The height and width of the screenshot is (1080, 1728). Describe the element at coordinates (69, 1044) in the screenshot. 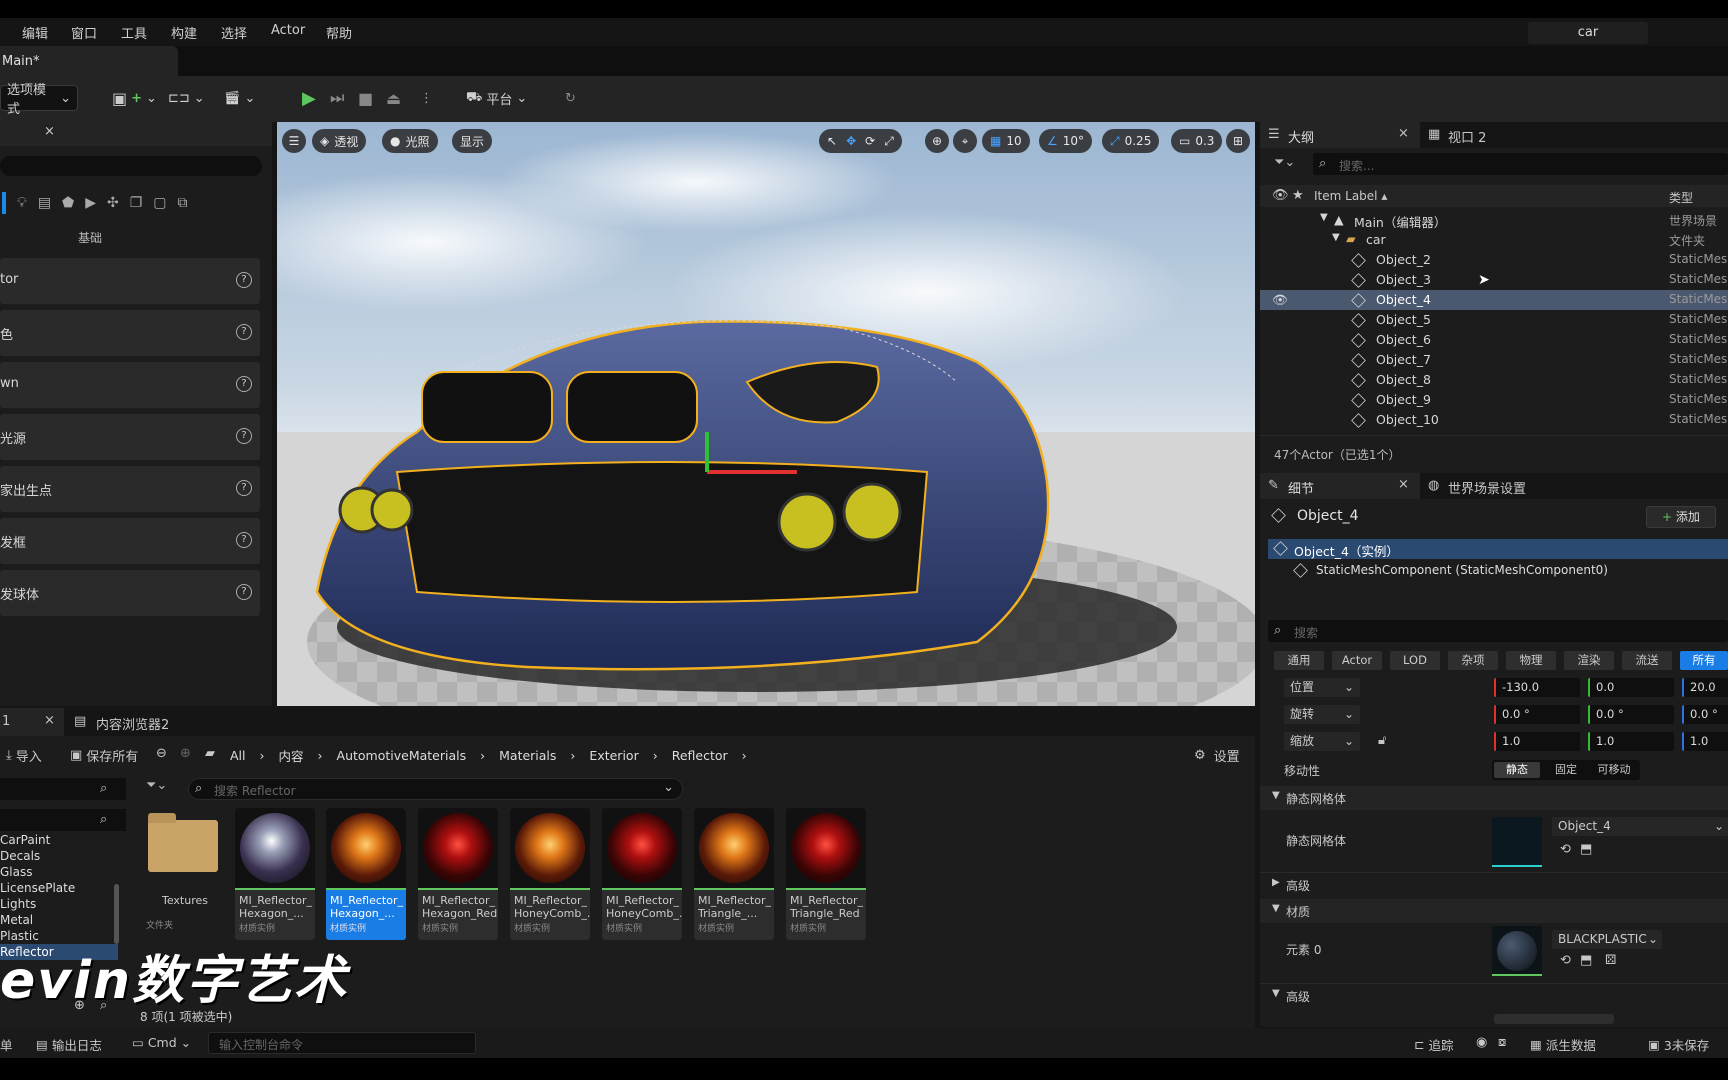

I see `output-log-button: ▤ 输出日志` at that location.